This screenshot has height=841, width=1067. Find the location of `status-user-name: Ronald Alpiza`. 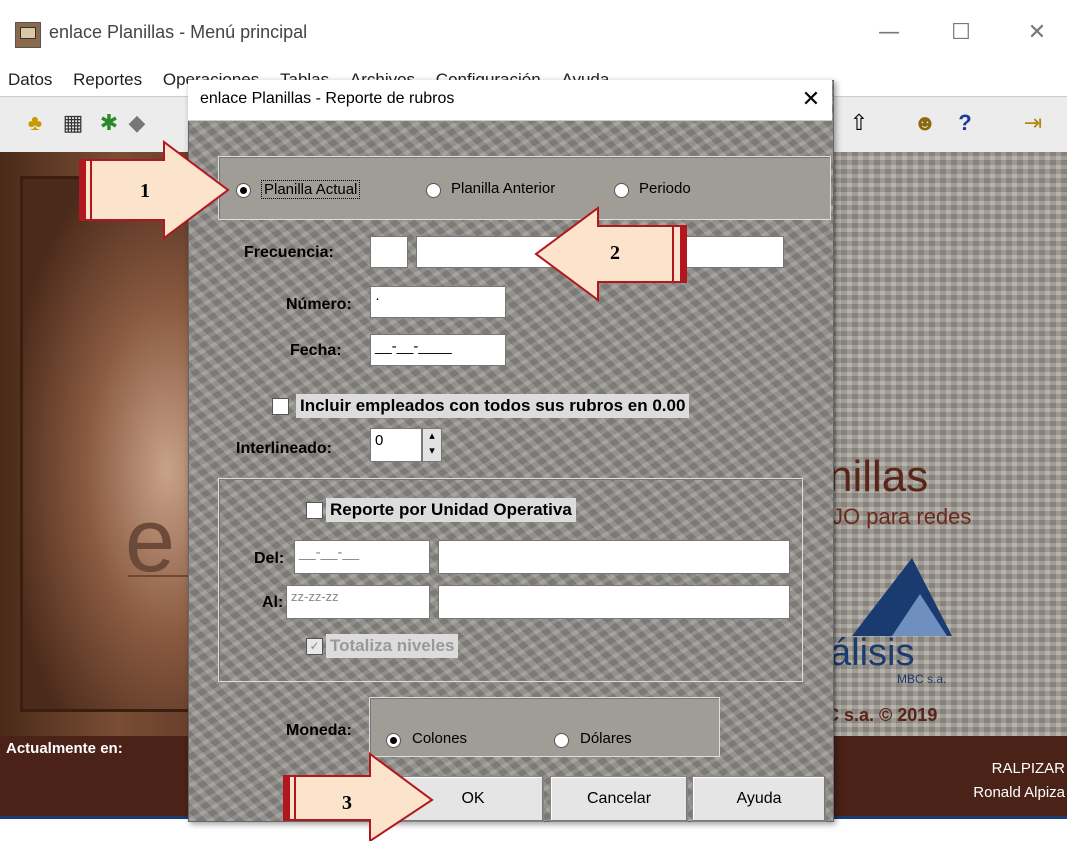

status-user-name: Ronald Alpiza is located at coordinates (1019, 792).